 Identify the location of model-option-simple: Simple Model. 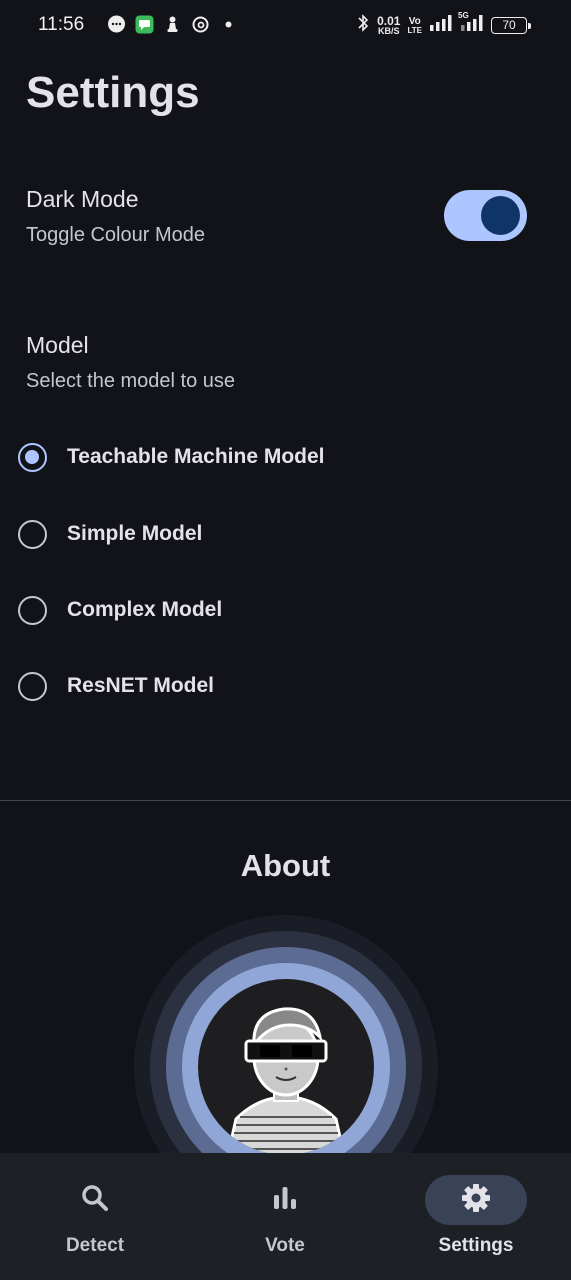
(248, 534).